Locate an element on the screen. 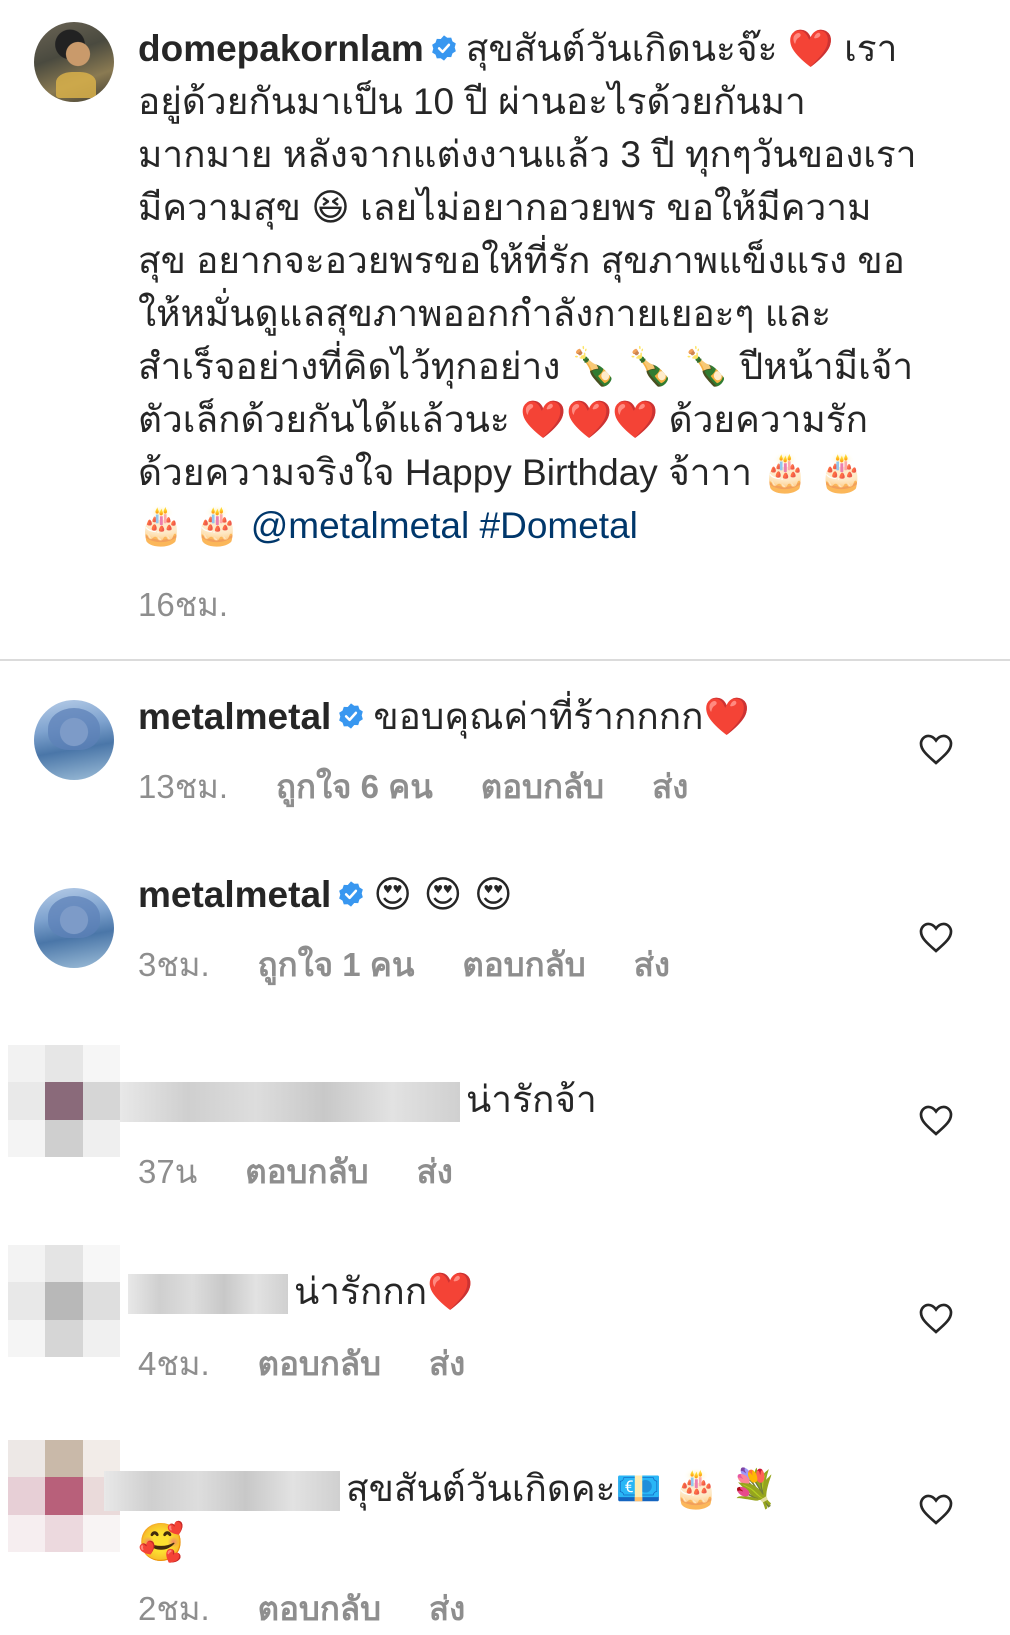 Image resolution: width=1010 pixels, height=1635 pixels. grin-emoji: 😆 is located at coordinates (330, 207).